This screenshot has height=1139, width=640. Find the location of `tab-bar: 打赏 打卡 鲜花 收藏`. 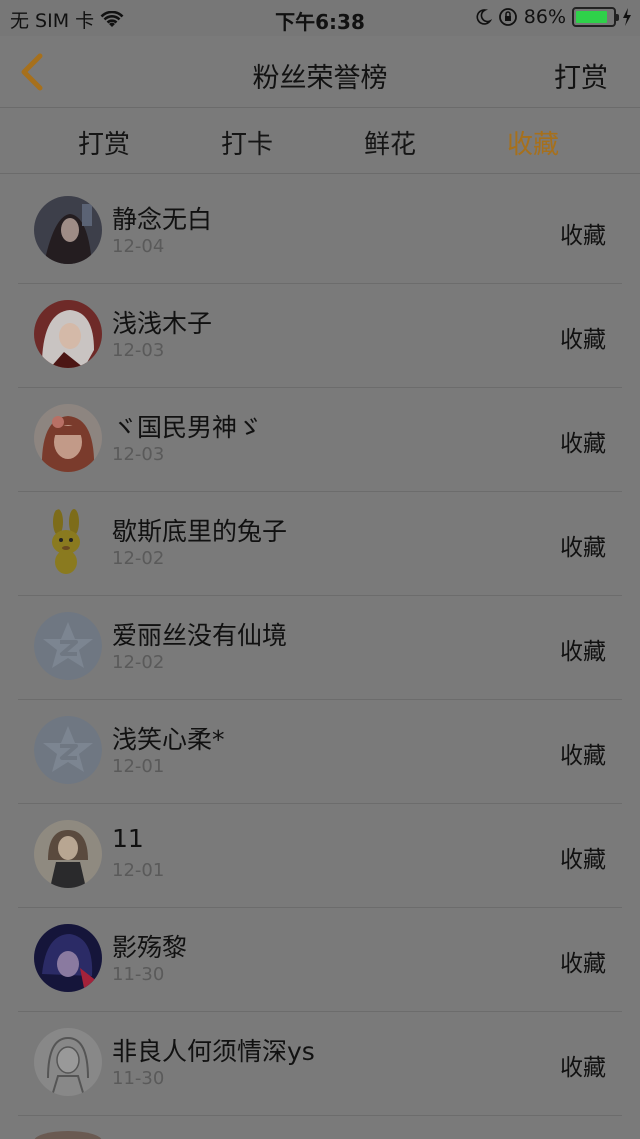

tab-bar: 打赏 打卡 鲜花 收藏 is located at coordinates (320, 141).